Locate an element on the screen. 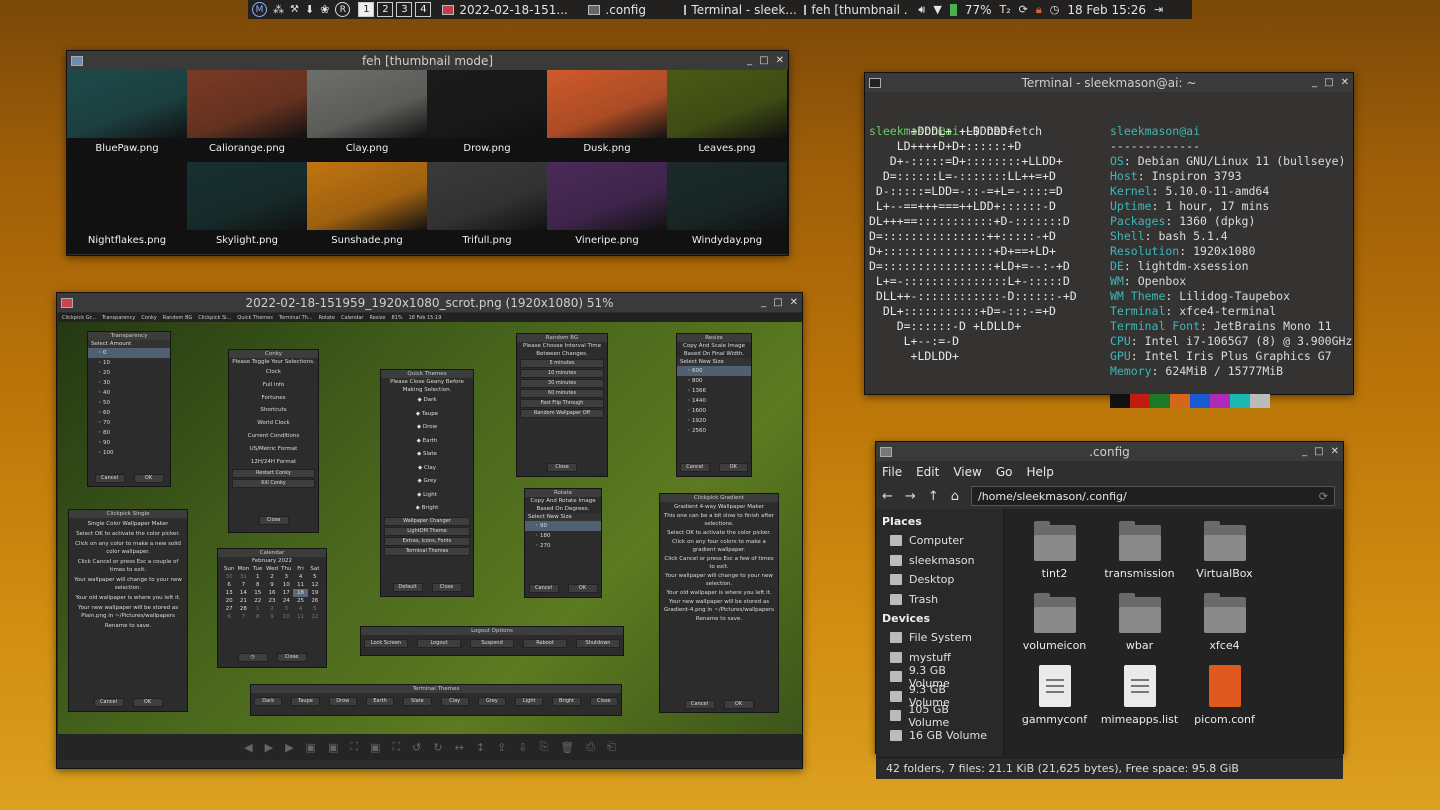 The height and width of the screenshot is (810, 1440). mini-button: Close is located at coordinates (273, 520).